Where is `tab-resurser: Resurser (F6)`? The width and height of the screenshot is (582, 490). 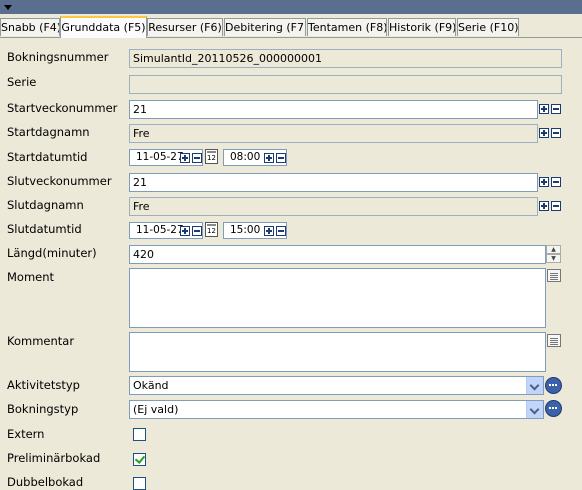 tab-resurser: Resurser (F6) is located at coordinates (185, 27).